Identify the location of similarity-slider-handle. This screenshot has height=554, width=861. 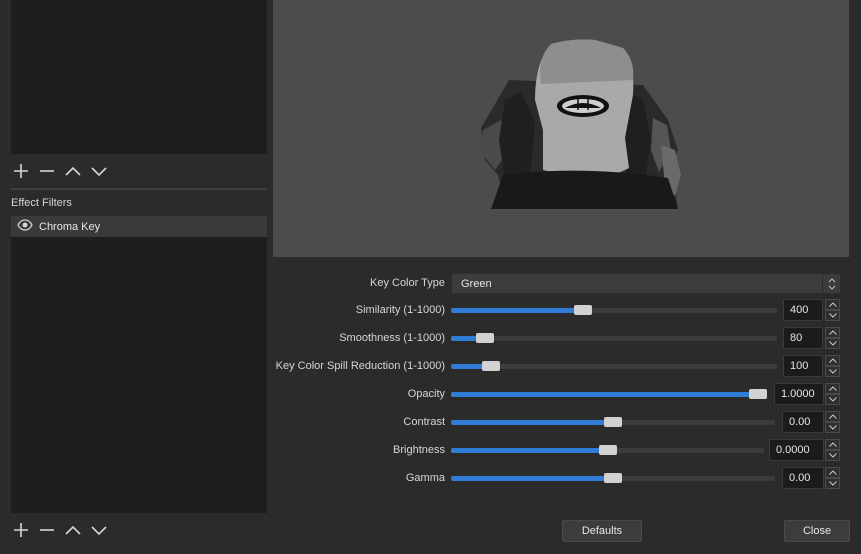
(583, 310).